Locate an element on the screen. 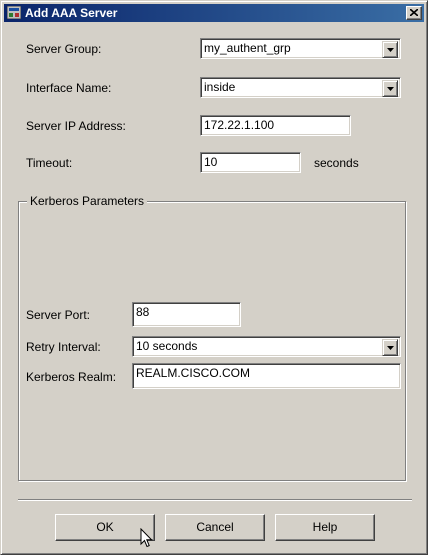 The height and width of the screenshot is (555, 428). retry-interval-label: Retry Interval: is located at coordinates (63, 347).